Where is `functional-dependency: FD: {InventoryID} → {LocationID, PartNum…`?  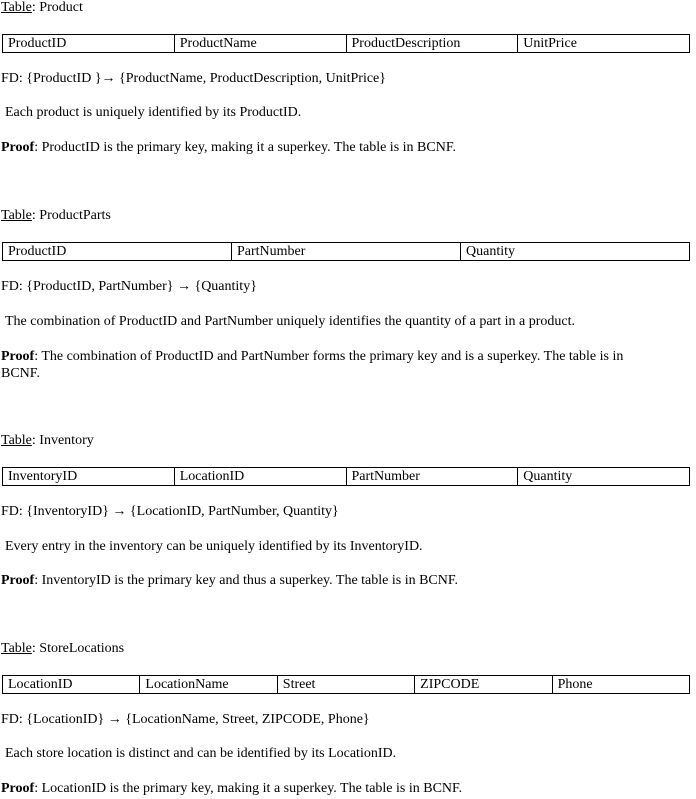 functional-dependency: FD: {InventoryID} → {LocationID, PartNum… is located at coordinates (170, 511).